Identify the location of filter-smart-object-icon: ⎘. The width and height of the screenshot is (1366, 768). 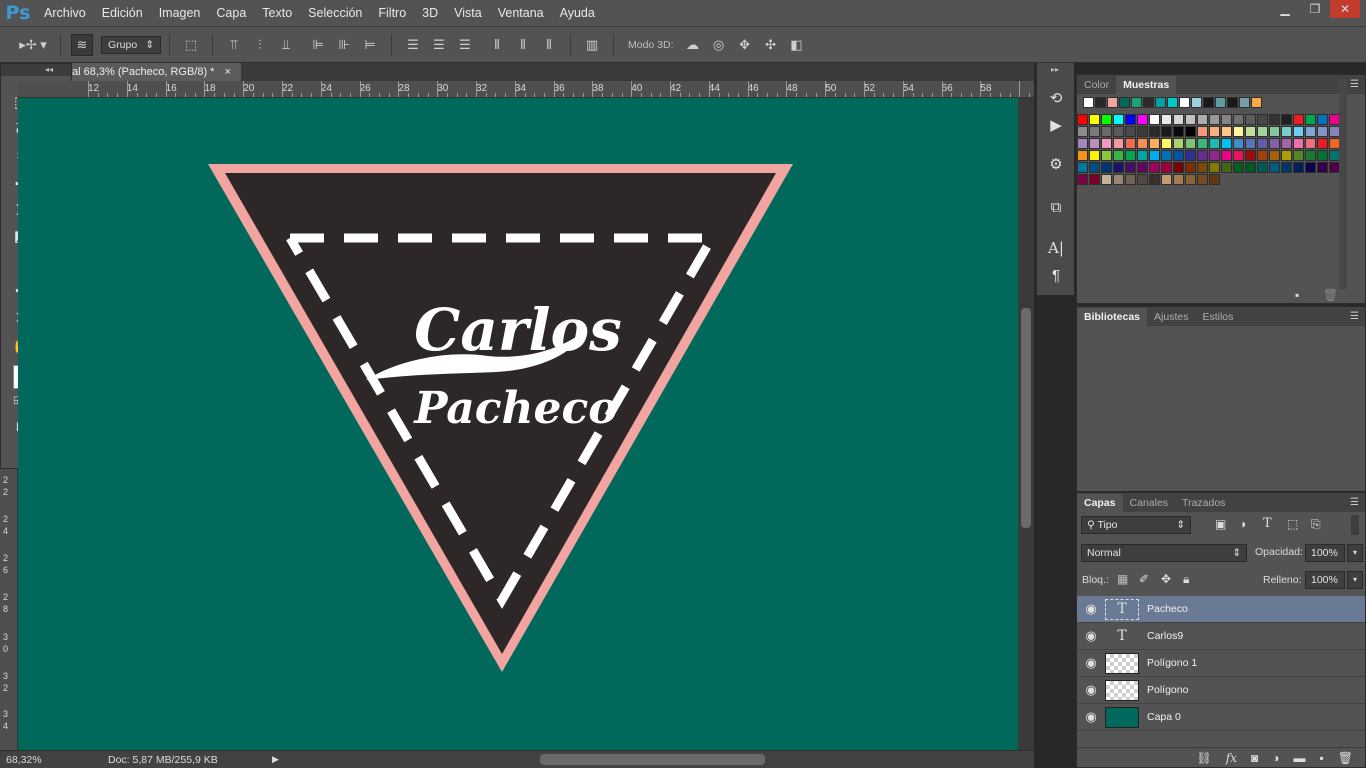
(1316, 524).